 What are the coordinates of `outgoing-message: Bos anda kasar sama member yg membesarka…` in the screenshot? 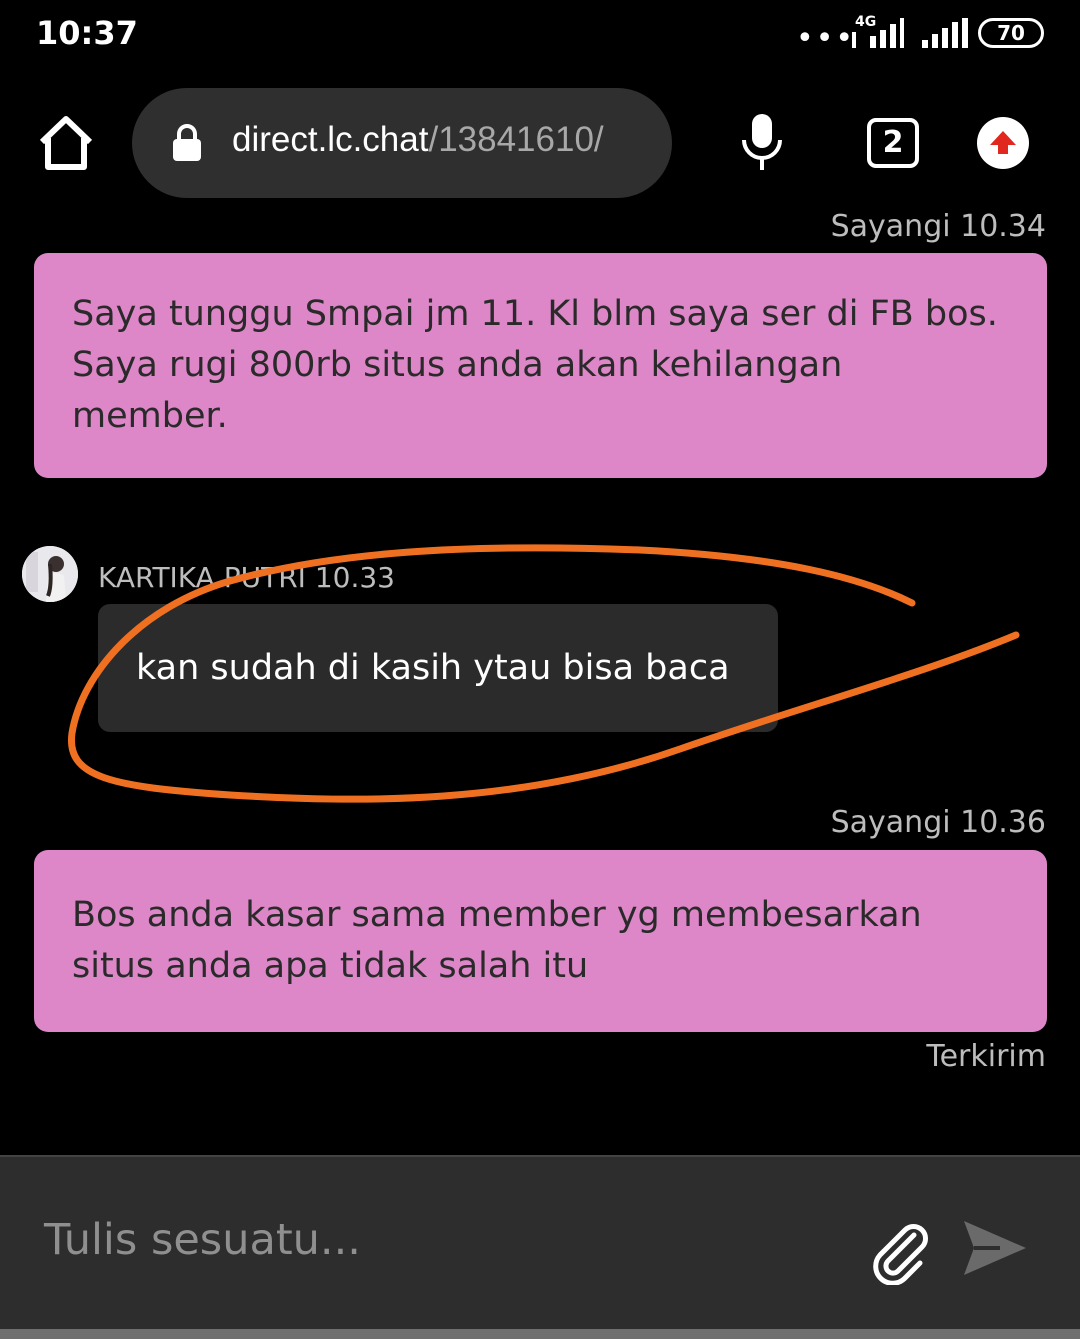 It's located at (540, 941).